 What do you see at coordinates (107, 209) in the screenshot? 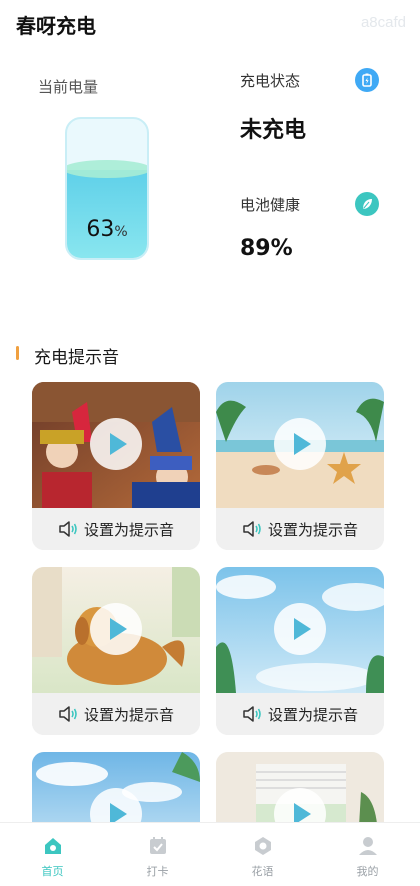
I see `battery-fill` at bounding box center [107, 209].